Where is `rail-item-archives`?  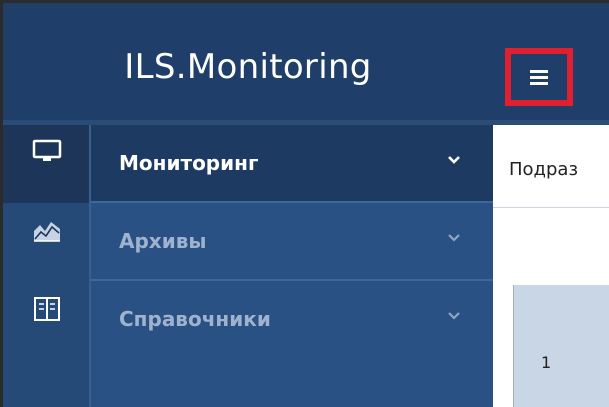 rail-item-archives is located at coordinates (46, 242).